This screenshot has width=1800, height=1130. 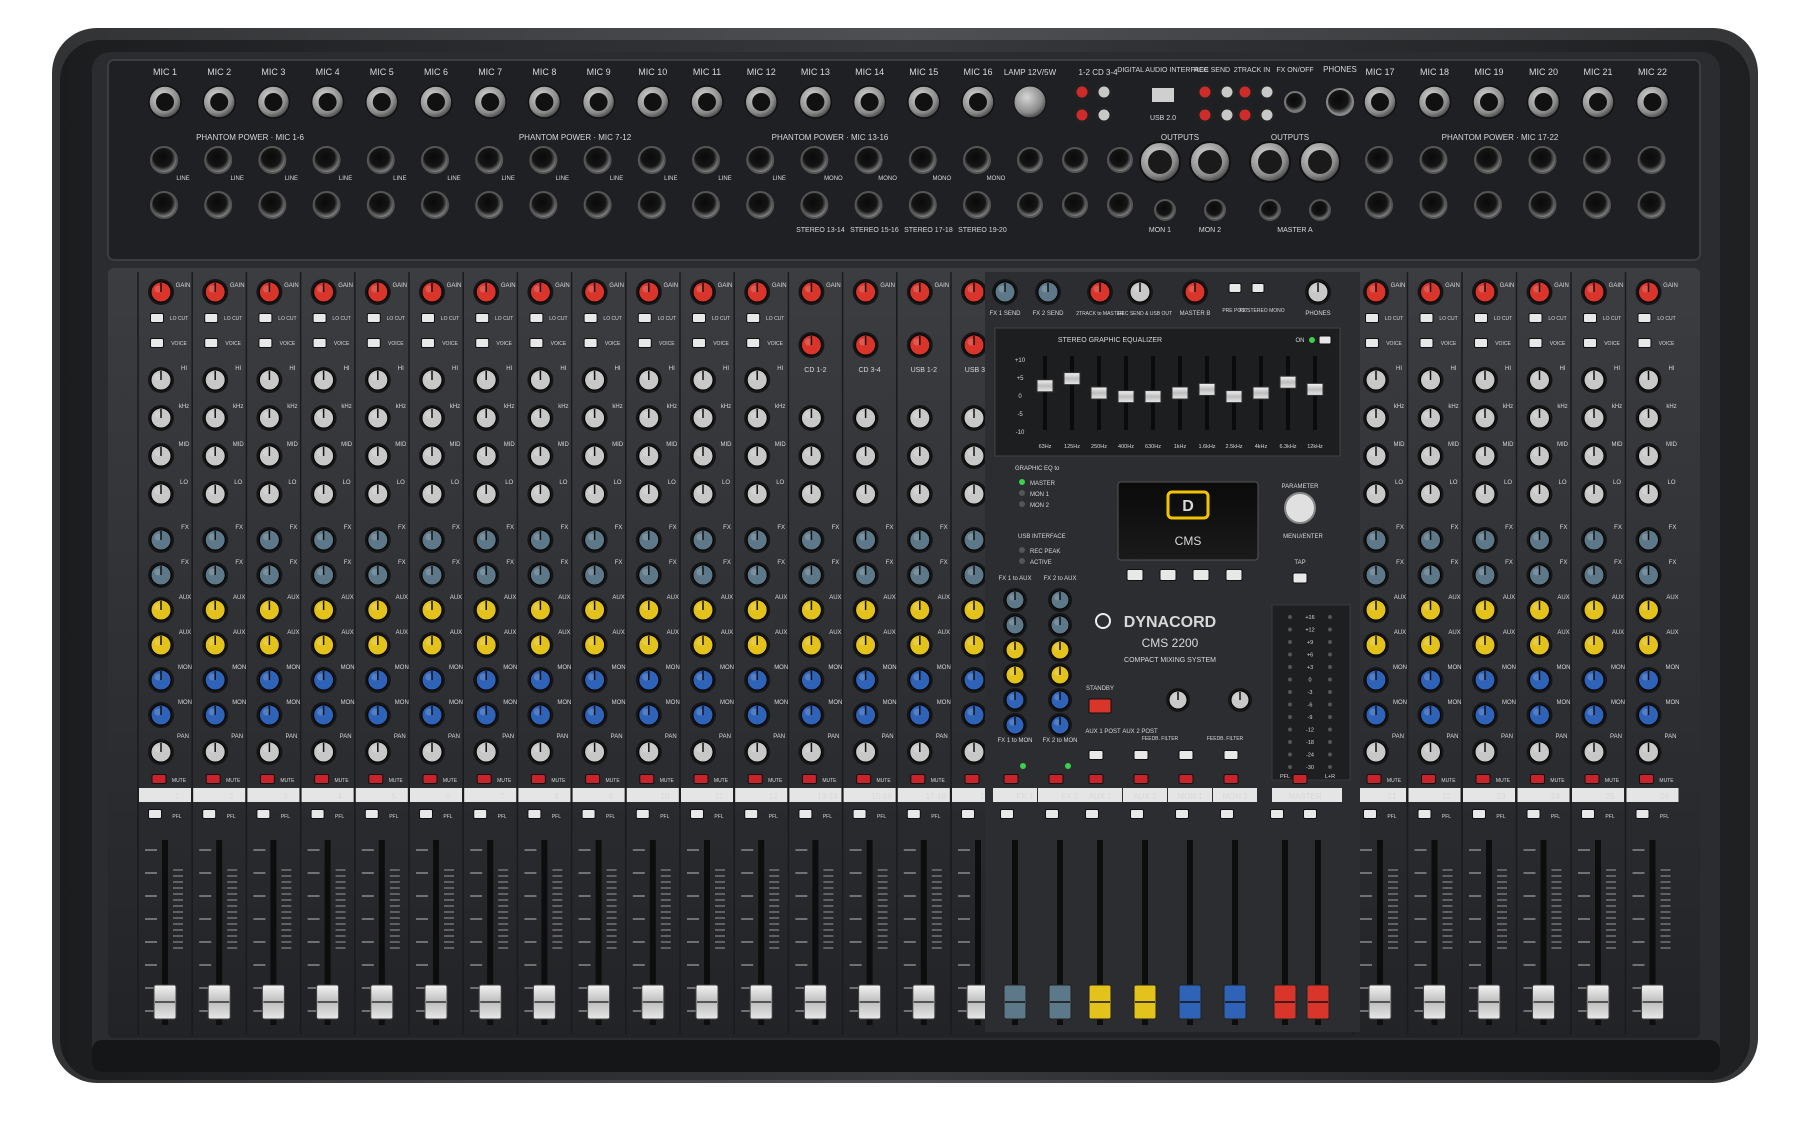 I want to click on fx-send-jack, so click(x=1075, y=160).